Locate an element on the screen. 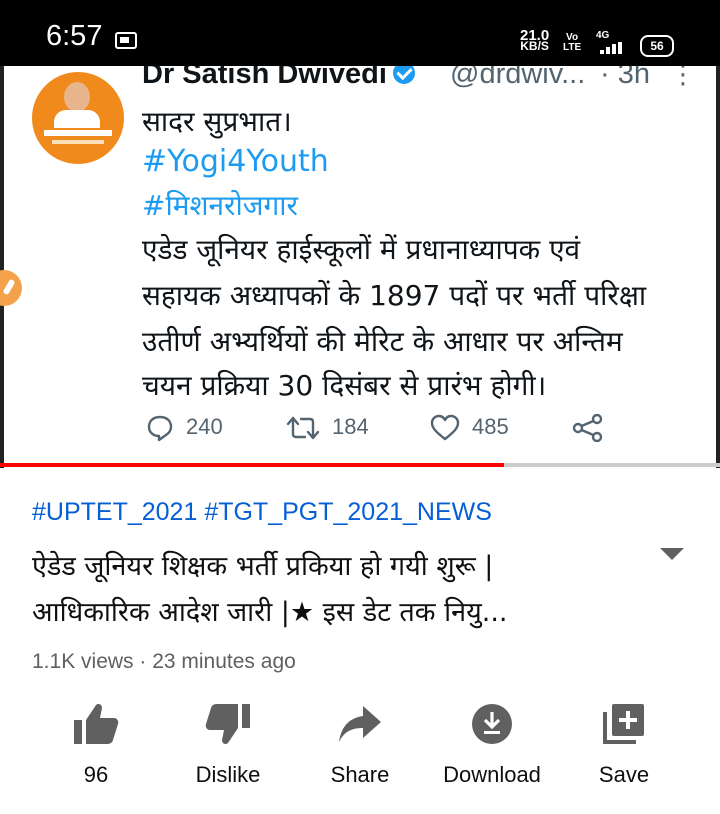 The width and height of the screenshot is (720, 814). clock: 6:57 is located at coordinates (74, 36).